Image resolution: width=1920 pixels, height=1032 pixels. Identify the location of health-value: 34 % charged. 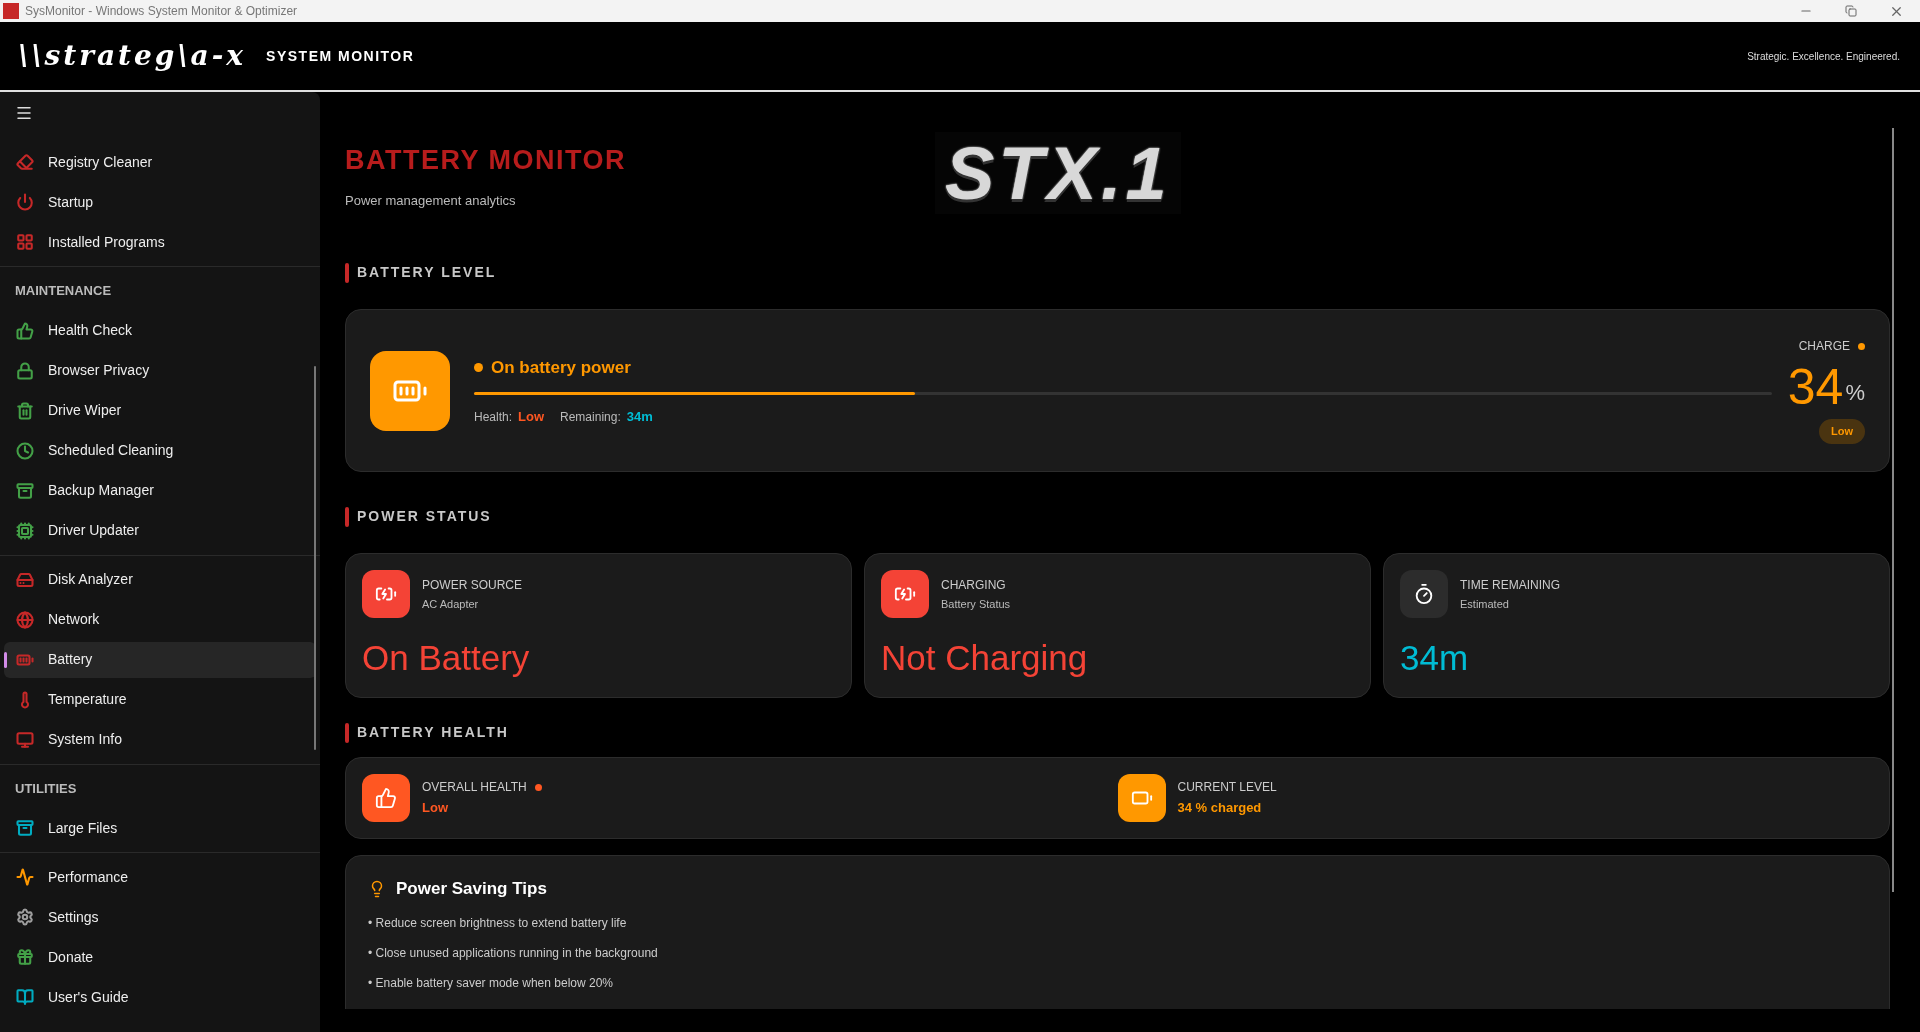
(1220, 808).